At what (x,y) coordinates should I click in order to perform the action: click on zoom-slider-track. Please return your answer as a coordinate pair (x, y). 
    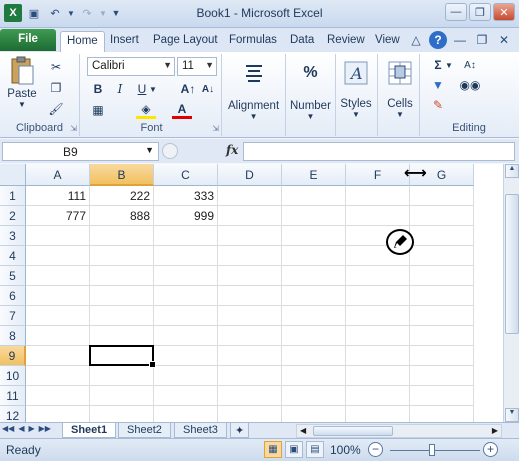
    Looking at the image, I should click on (435, 450).